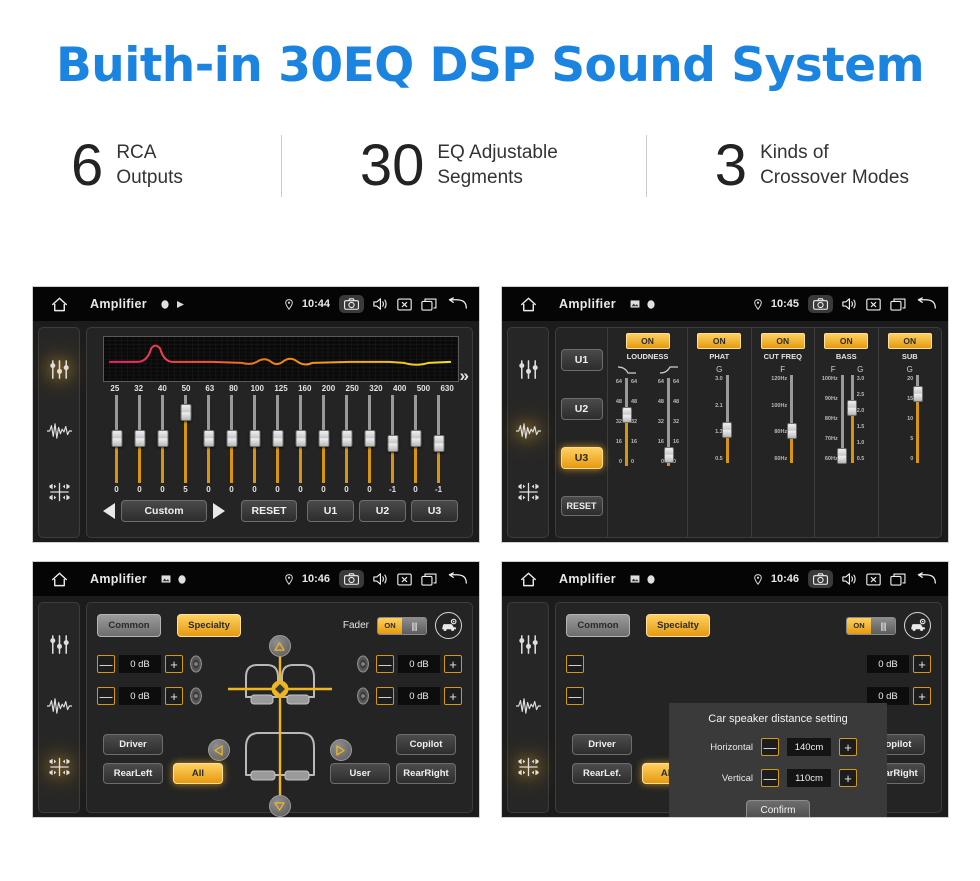  Describe the element at coordinates (719, 341) in the screenshot. I see `toggle-phat: ON` at that location.